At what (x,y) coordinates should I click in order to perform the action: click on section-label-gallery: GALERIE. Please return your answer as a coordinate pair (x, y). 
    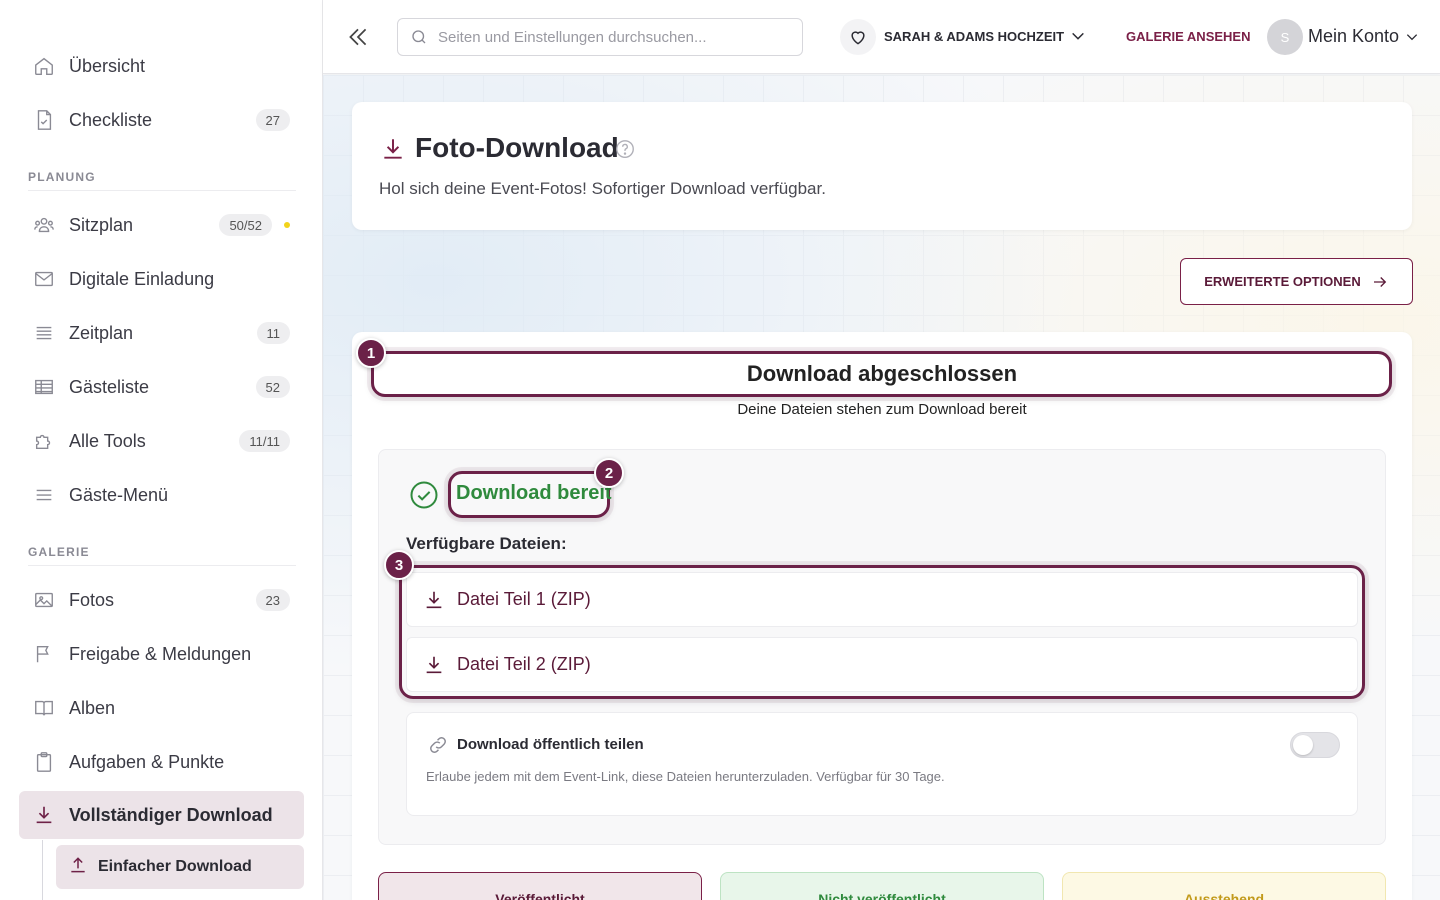
    Looking at the image, I should click on (59, 552).